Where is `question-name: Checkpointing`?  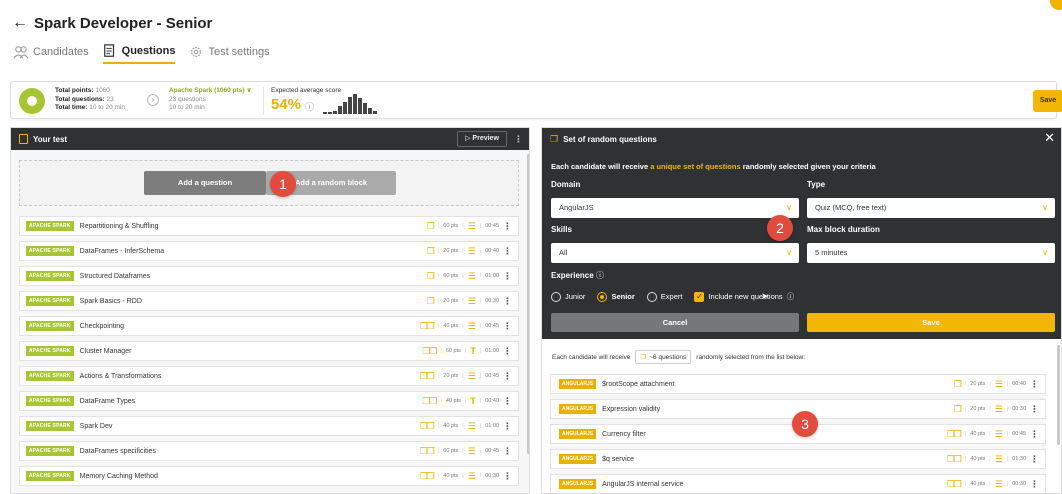
question-name: Checkpointing is located at coordinates (102, 326).